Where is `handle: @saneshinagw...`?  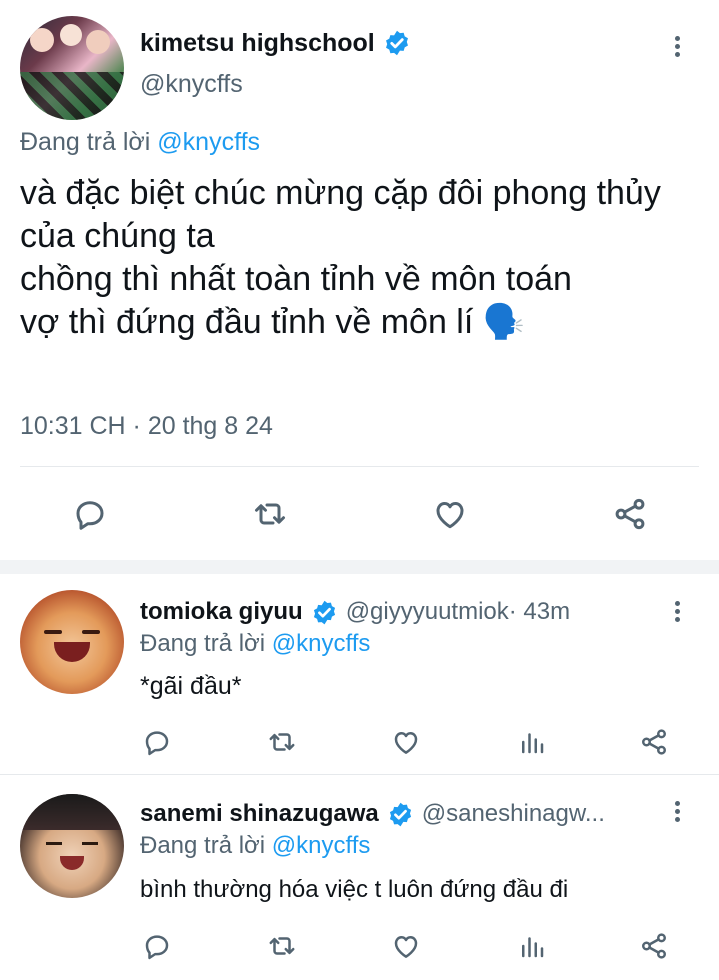
handle: @saneshinagw... is located at coordinates (513, 814).